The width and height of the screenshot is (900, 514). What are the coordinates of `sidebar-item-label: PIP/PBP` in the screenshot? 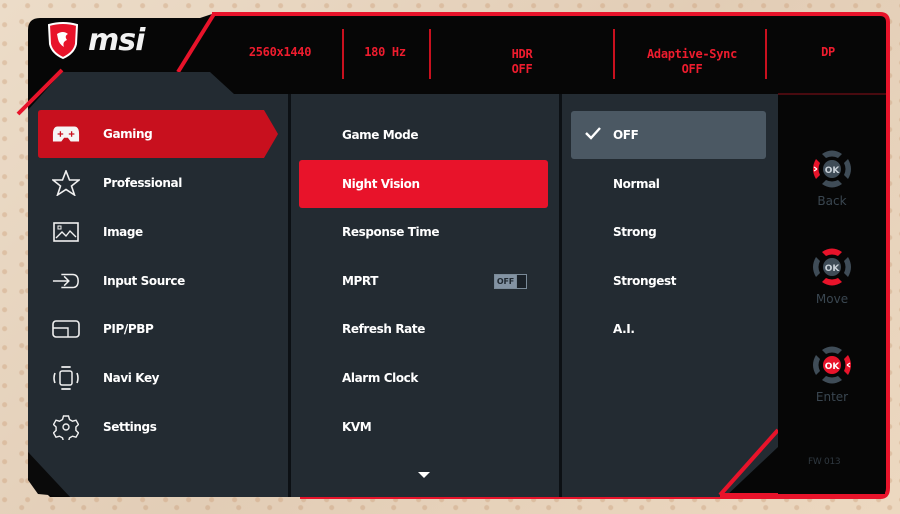 It's located at (128, 329).